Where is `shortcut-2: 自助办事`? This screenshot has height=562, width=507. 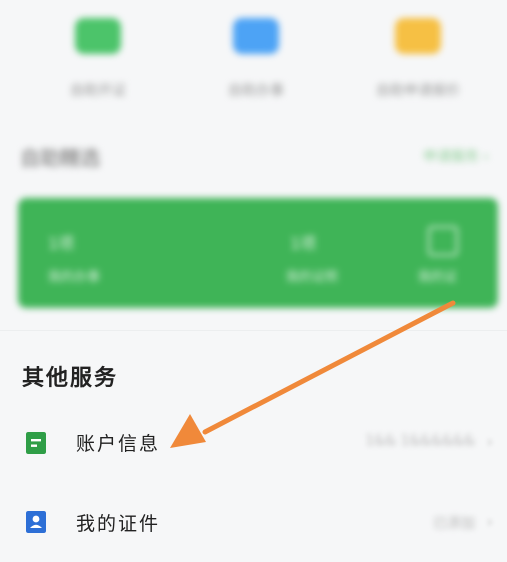
shortcut-2: 自助办事 is located at coordinates (256, 59).